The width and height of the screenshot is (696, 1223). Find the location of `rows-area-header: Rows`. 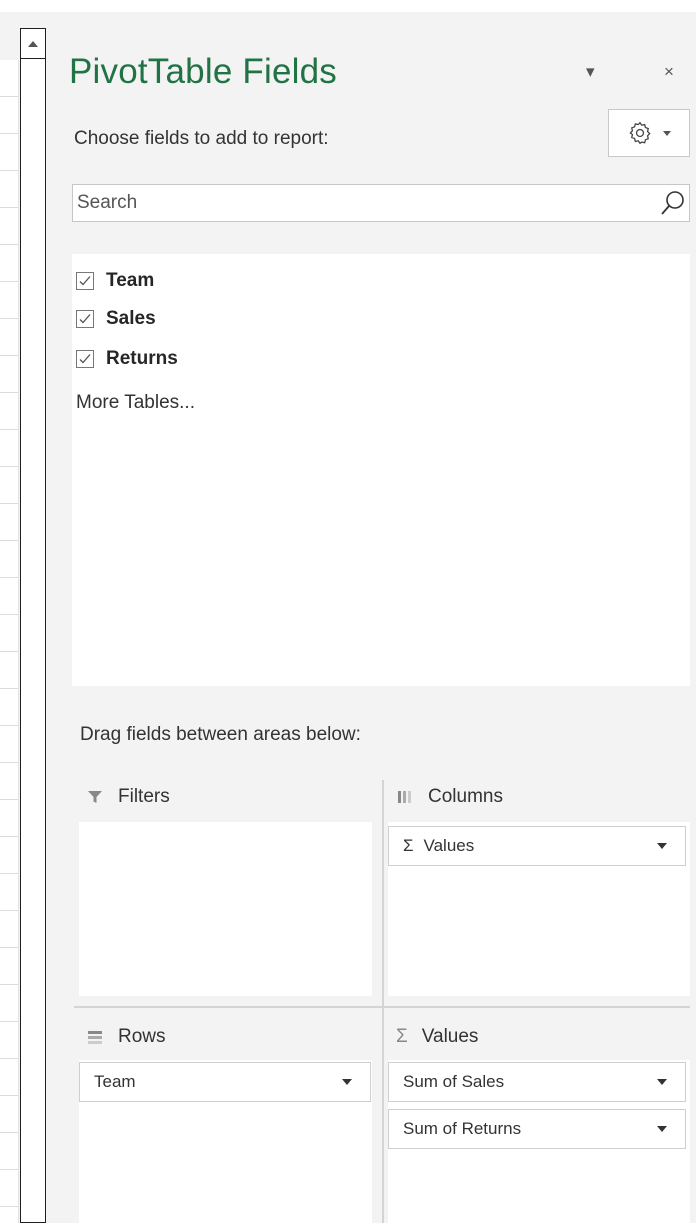

rows-area-header: Rows is located at coordinates (126, 1037).